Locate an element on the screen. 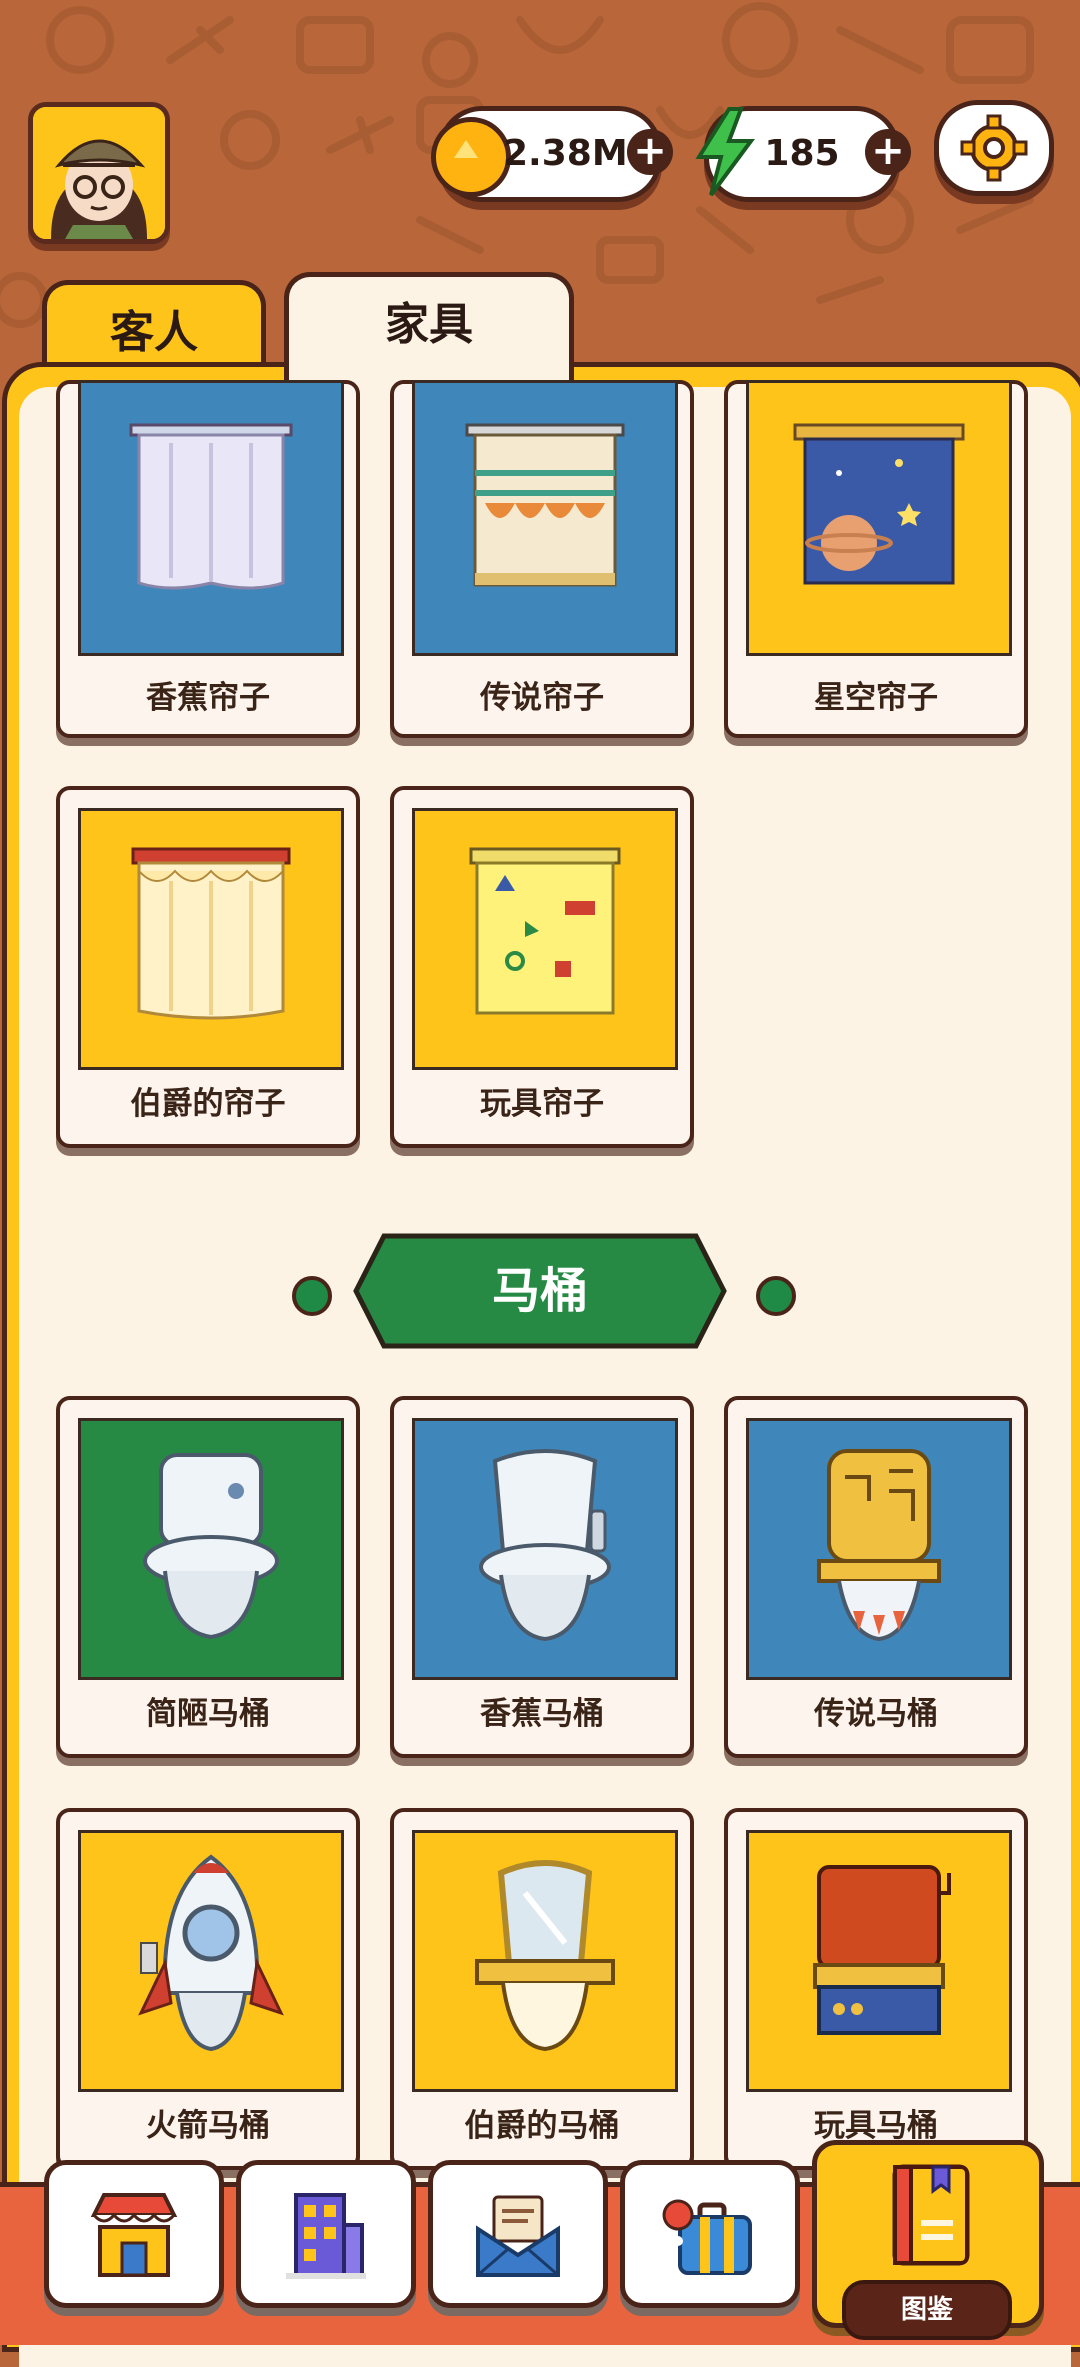  nav-building-button is located at coordinates (326, 2234).